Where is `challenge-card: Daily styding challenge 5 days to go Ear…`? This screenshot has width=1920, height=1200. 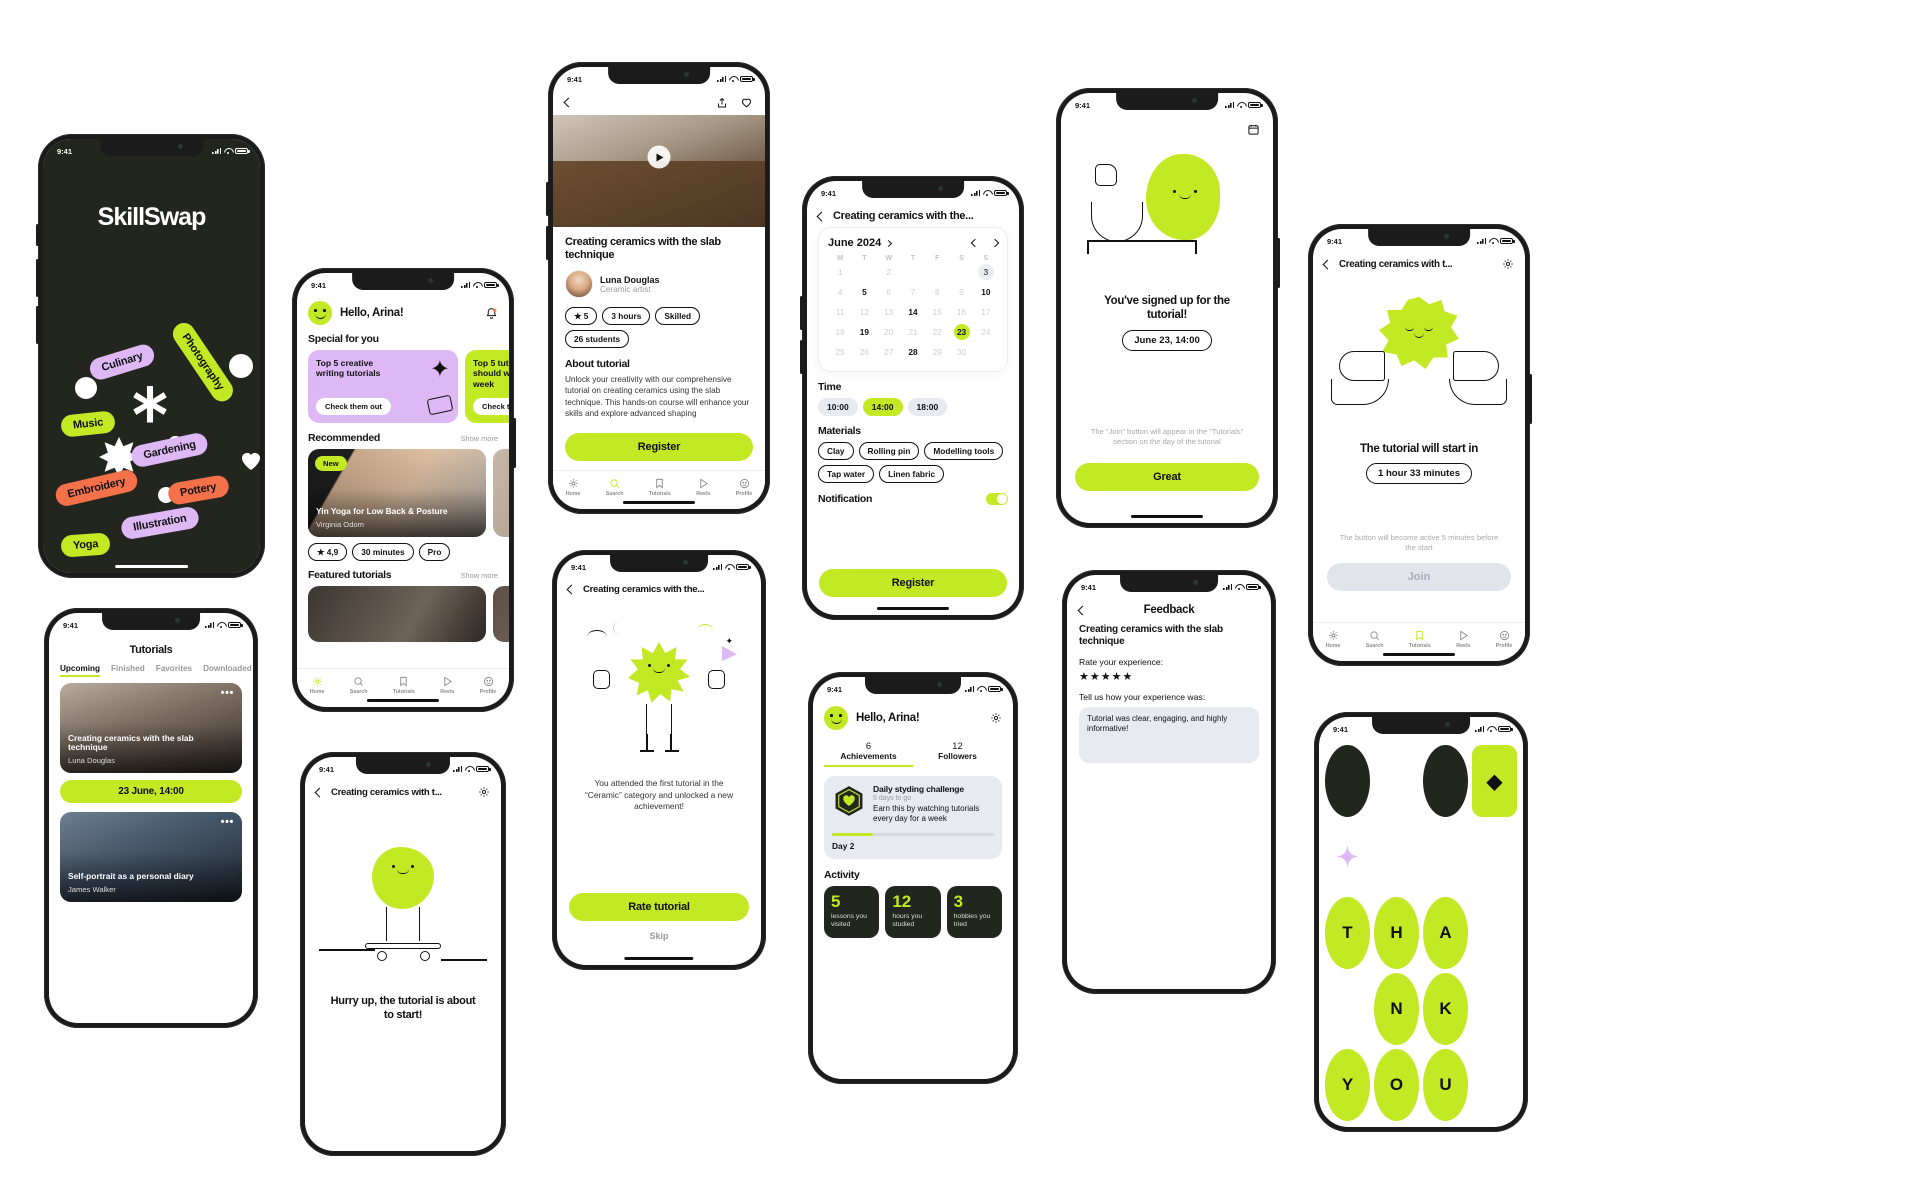
challenge-card: Daily styding challenge 5 days to go Ear… is located at coordinates (913, 817).